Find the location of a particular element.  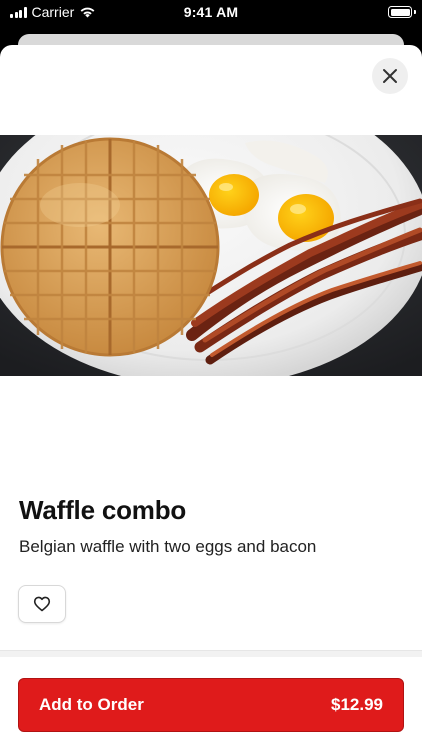

status-time: 9:41 AM is located at coordinates (211, 12).